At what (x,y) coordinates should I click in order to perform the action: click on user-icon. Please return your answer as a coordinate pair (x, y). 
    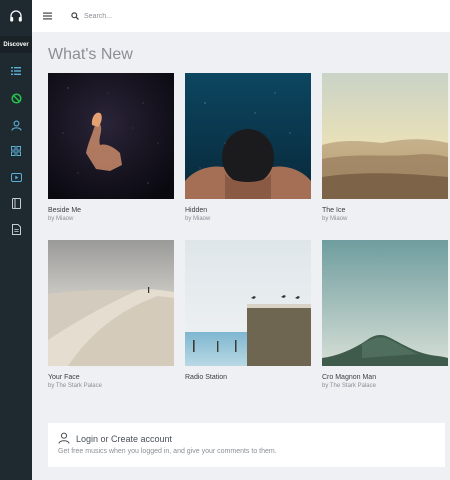
    Looking at the image, I should click on (64, 438).